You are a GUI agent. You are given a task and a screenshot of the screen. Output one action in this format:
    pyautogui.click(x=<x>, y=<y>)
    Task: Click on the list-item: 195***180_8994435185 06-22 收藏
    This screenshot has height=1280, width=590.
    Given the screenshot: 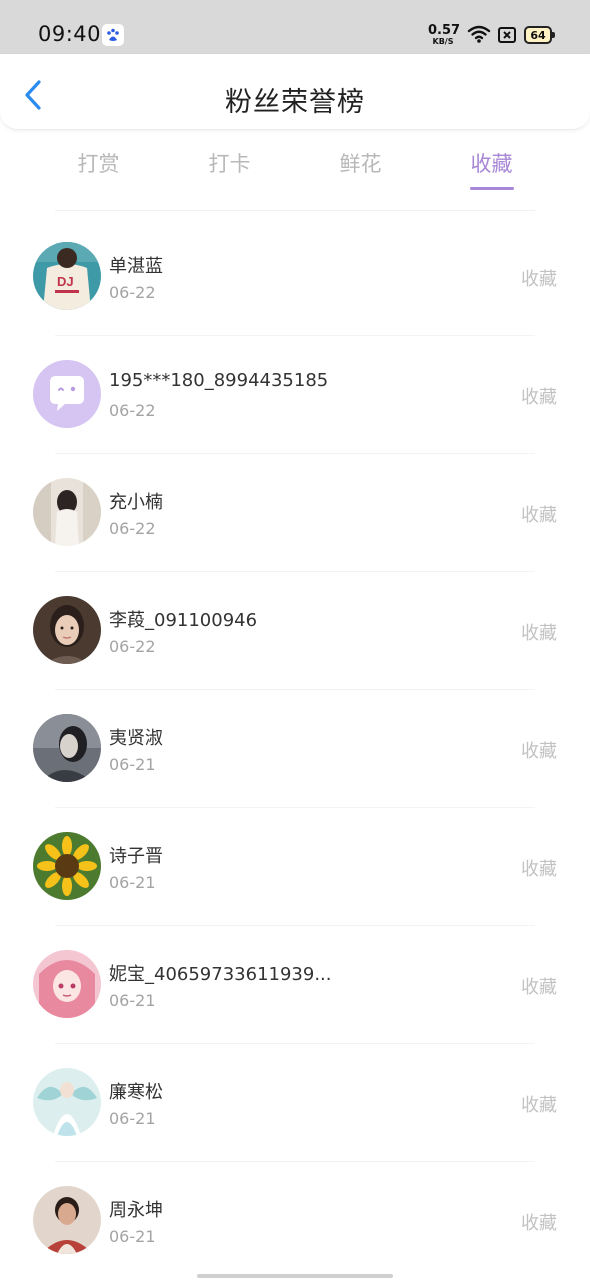 What is the action you would take?
    pyautogui.click(x=295, y=395)
    